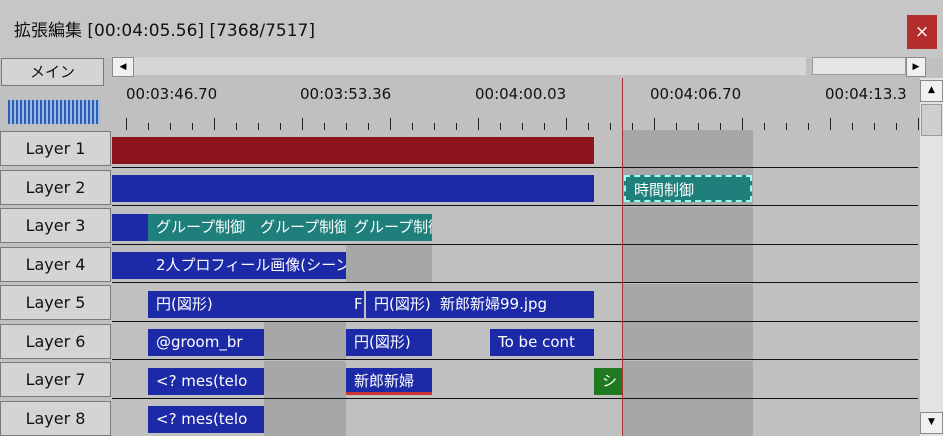 The width and height of the screenshot is (943, 436). I want to click on horizontal-scroll-track, so click(470, 66).